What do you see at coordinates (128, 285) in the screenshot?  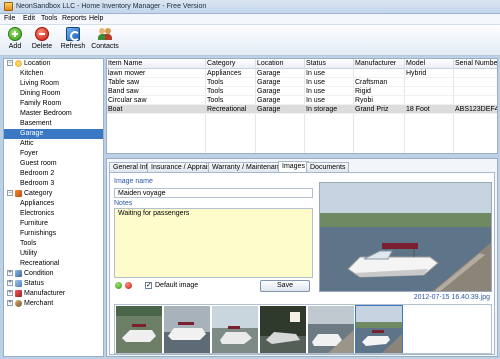 I see `remove-image-icon` at bounding box center [128, 285].